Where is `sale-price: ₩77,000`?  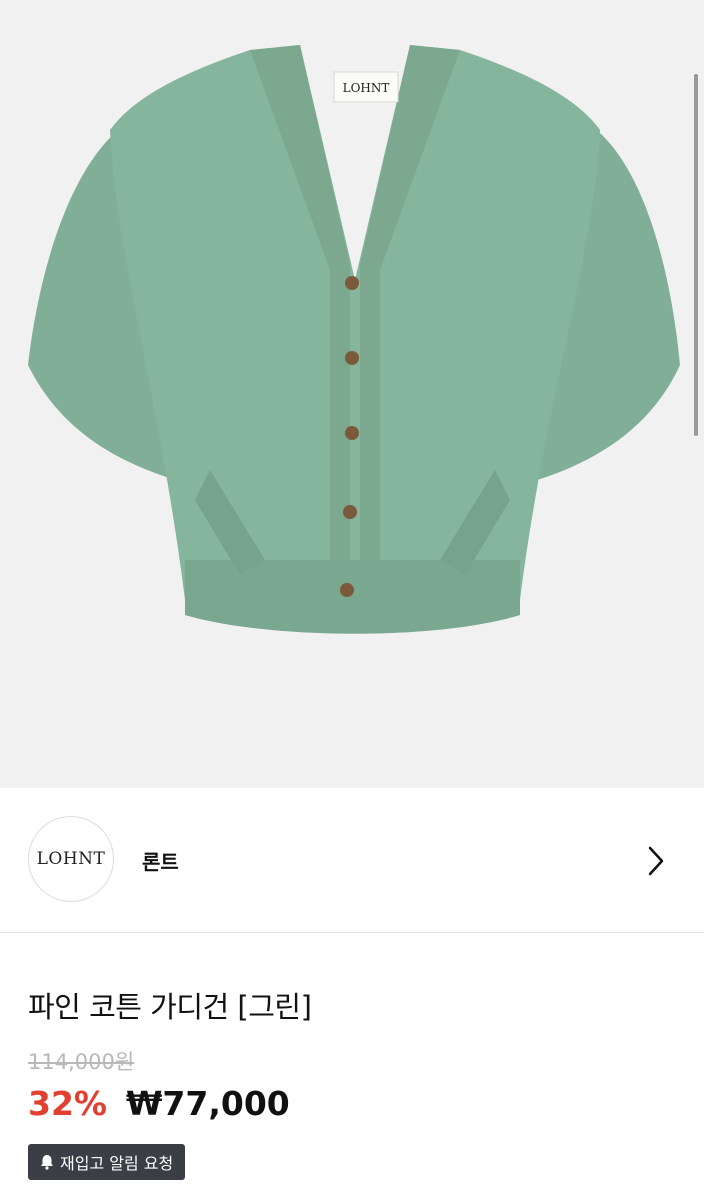
sale-price: ₩77,000 is located at coordinates (208, 1103).